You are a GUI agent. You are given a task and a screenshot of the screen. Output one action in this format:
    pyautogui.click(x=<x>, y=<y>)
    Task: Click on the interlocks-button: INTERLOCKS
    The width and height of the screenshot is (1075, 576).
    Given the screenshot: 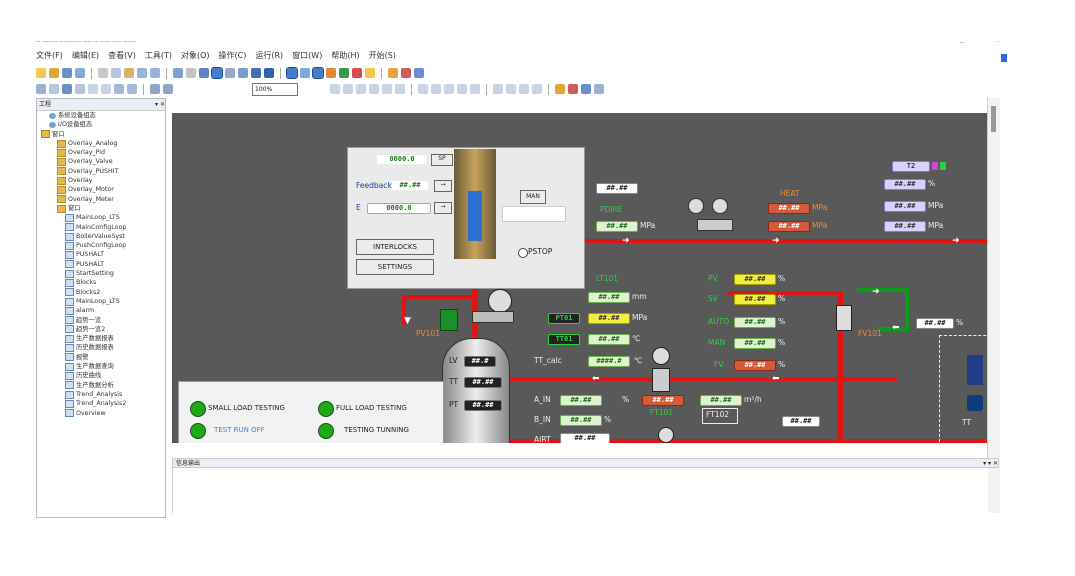 What is the action you would take?
    pyautogui.click(x=395, y=247)
    